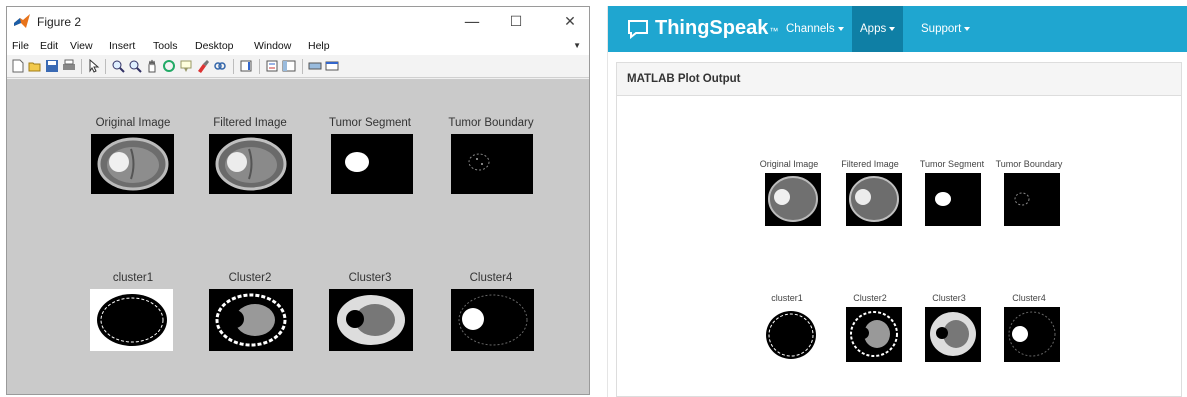 This screenshot has width=1187, height=397. What do you see at coordinates (315, 66) in the screenshot?
I see `show-plot-tools-icon` at bounding box center [315, 66].